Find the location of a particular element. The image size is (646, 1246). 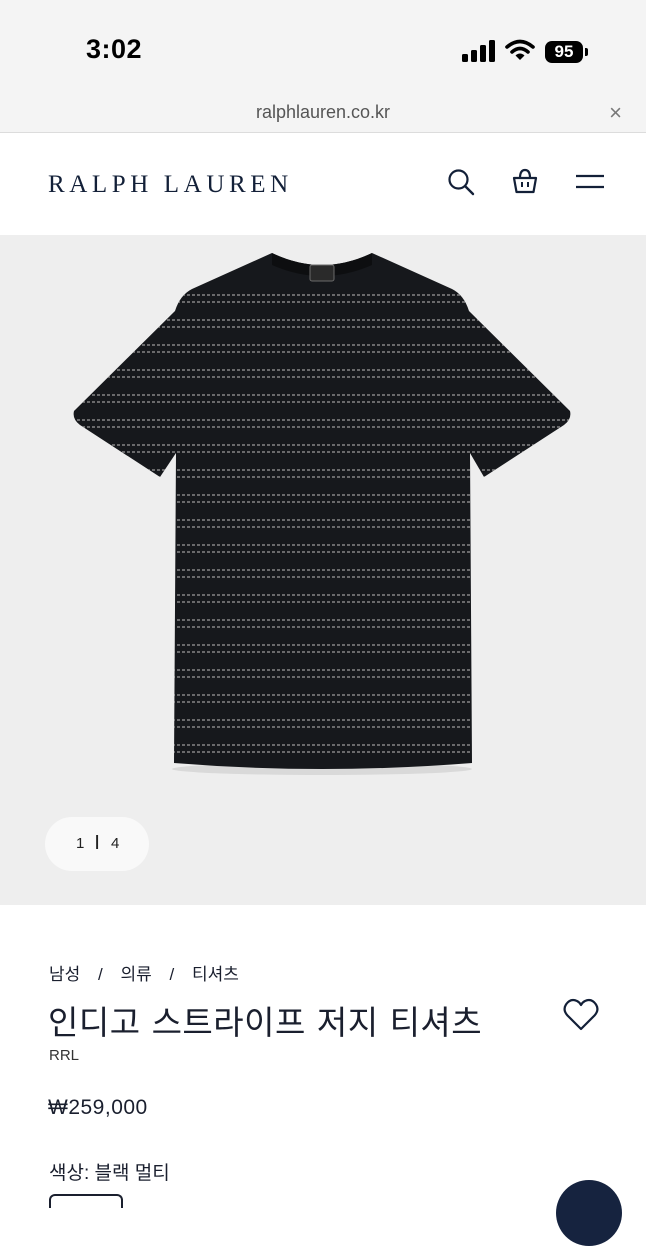

url-text: ralphlauren.co.kr is located at coordinates (323, 112).